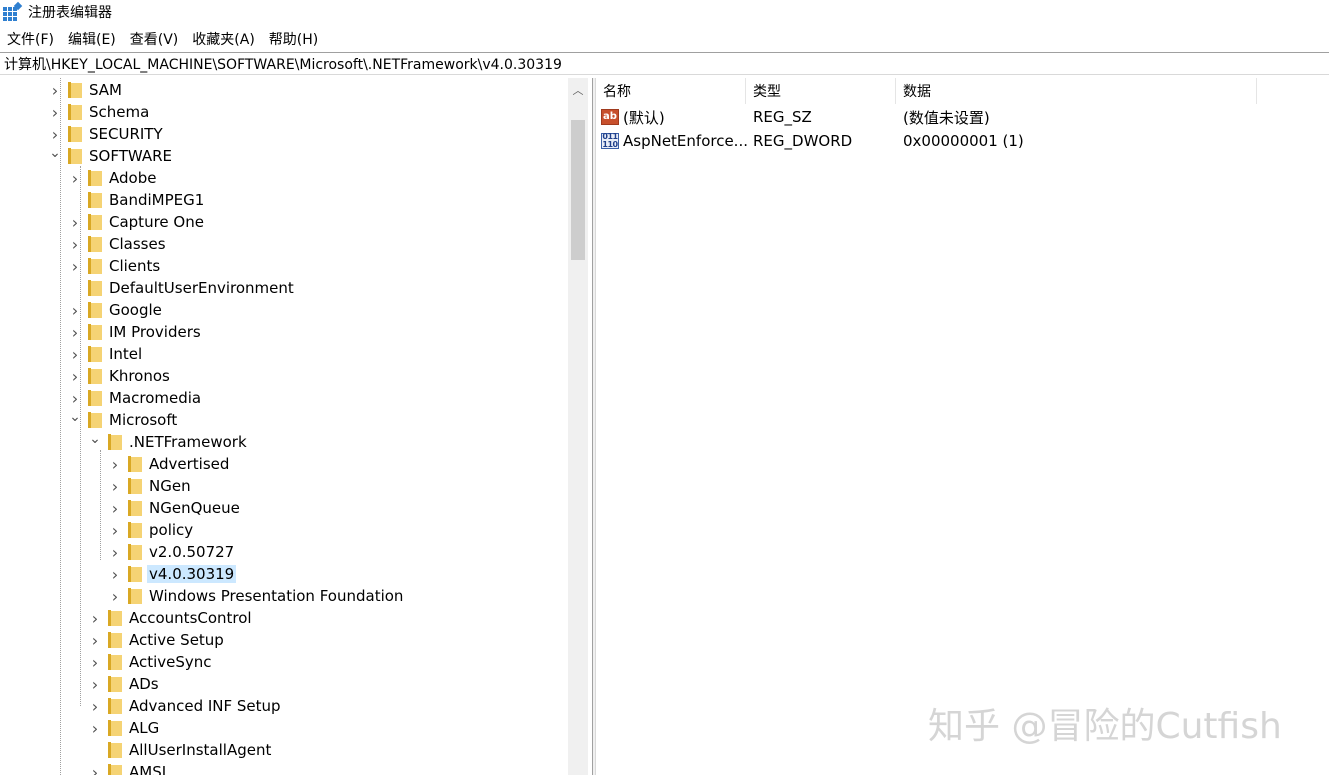 This screenshot has height=775, width=1331. Describe the element at coordinates (189, 464) in the screenshot. I see `tree-node-label: Advertised` at that location.